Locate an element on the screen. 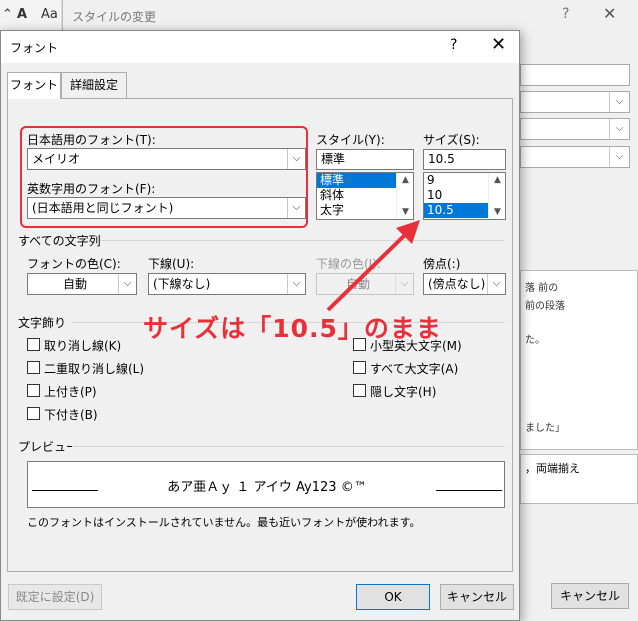 This screenshot has width=638, height=621. scroll-down-icon: ▼ is located at coordinates (497, 212).